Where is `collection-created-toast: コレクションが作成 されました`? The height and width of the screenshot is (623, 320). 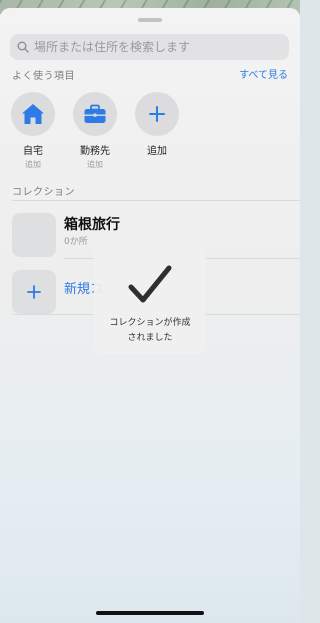
collection-created-toast: コレクションが作成 されました is located at coordinates (150, 298).